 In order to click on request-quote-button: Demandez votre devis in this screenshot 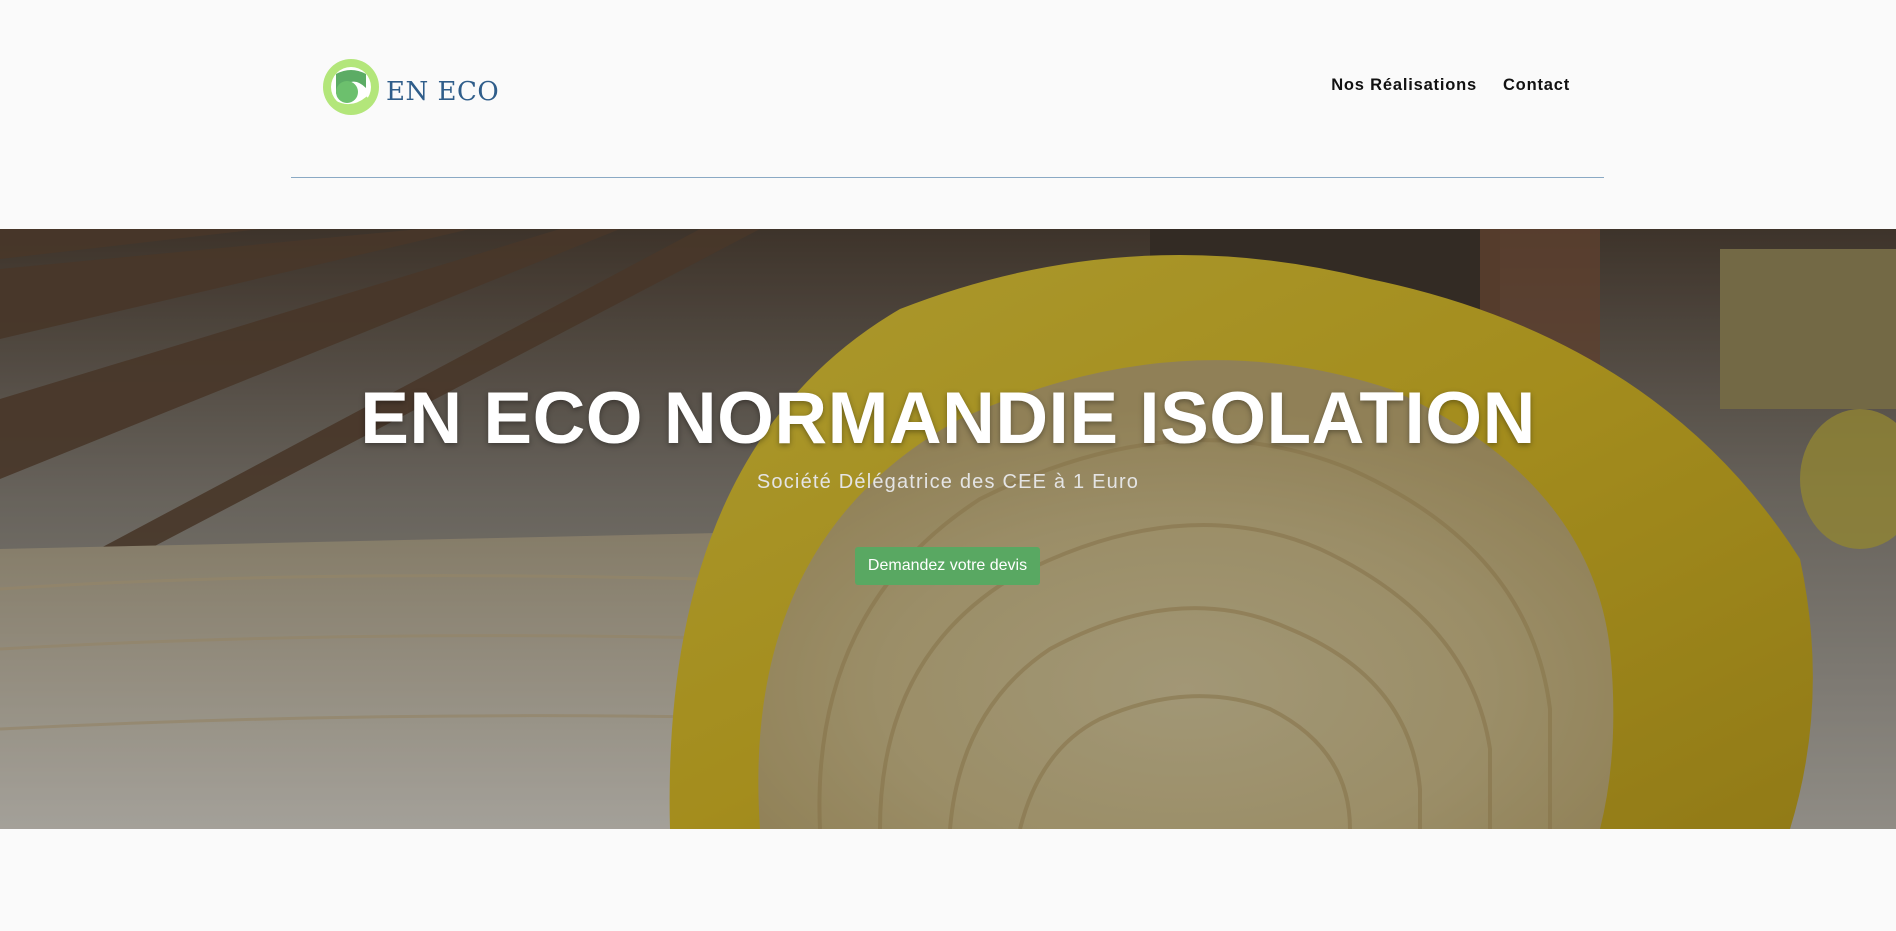, I will do `click(947, 566)`.